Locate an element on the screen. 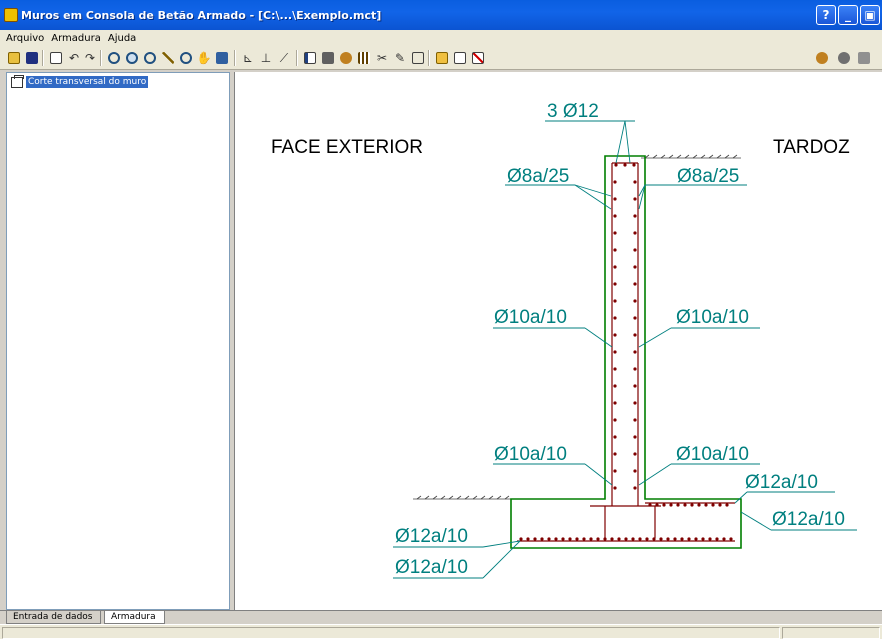 Image resolution: width=882 pixels, height=639 pixels. restore-button: ▣ is located at coordinates (870, 15).